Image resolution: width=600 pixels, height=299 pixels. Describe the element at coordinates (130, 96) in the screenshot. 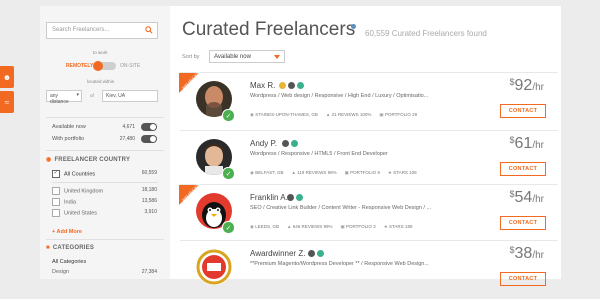

I see `location-input: Kiev, UA` at that location.